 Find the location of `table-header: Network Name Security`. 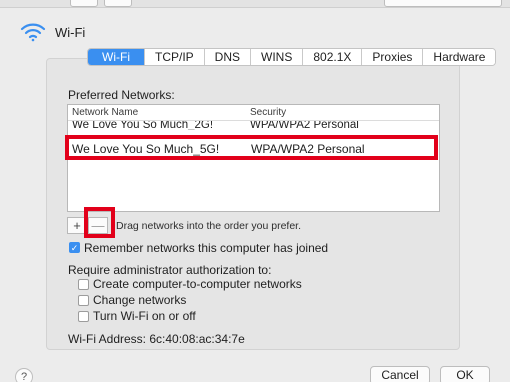

table-header: Network Name Security is located at coordinates (253, 113).